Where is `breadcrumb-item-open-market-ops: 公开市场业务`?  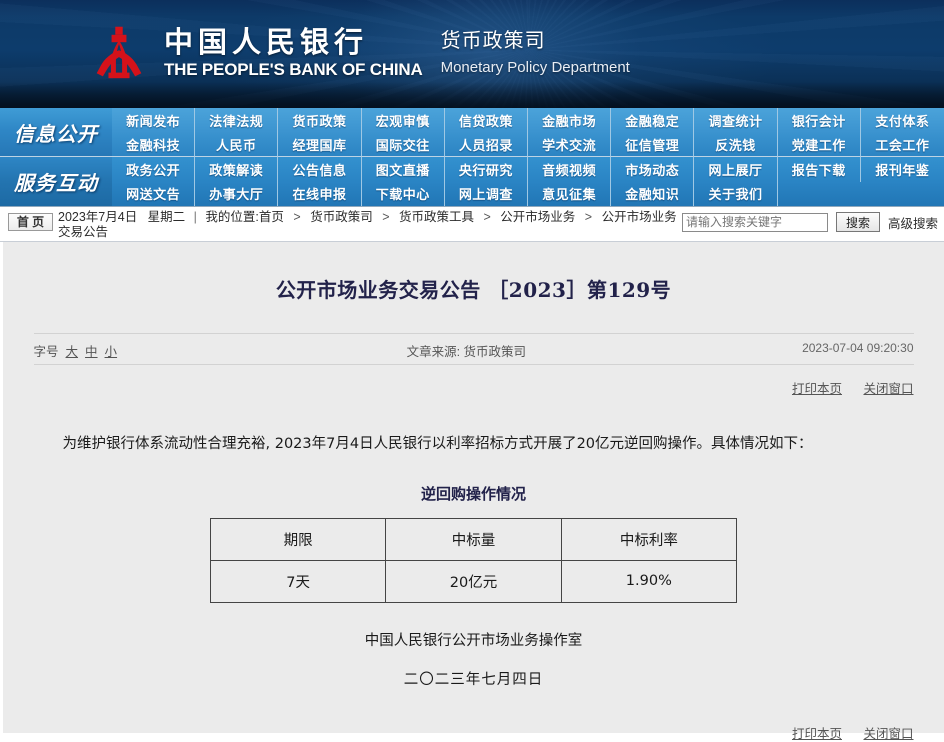 breadcrumb-item-open-market-ops: 公开市场业务 is located at coordinates (537, 217).